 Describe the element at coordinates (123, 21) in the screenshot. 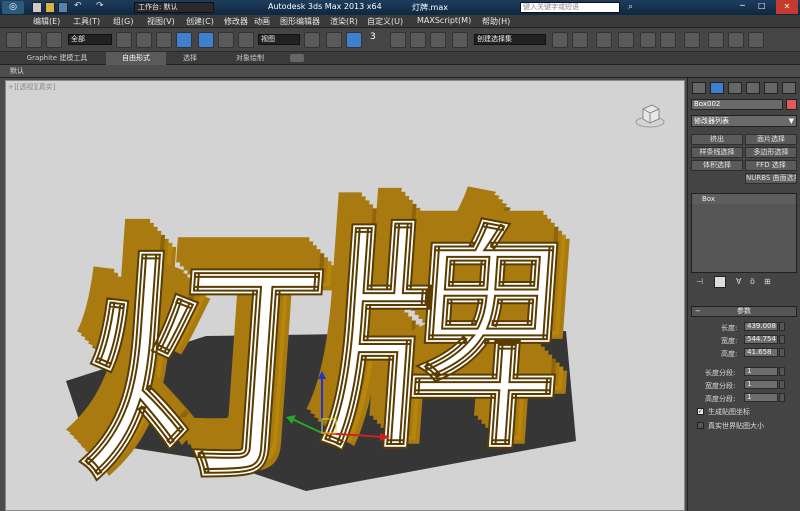

I see `menu-group: 组(G)` at that location.